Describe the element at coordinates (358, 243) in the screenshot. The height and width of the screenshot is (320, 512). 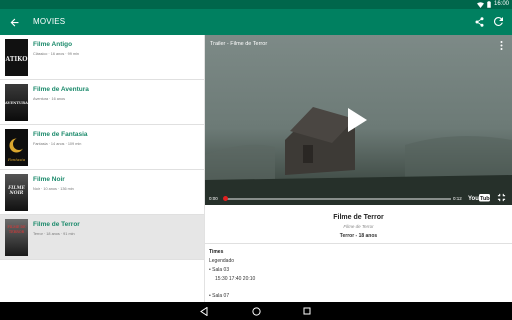
I see `divider` at that location.